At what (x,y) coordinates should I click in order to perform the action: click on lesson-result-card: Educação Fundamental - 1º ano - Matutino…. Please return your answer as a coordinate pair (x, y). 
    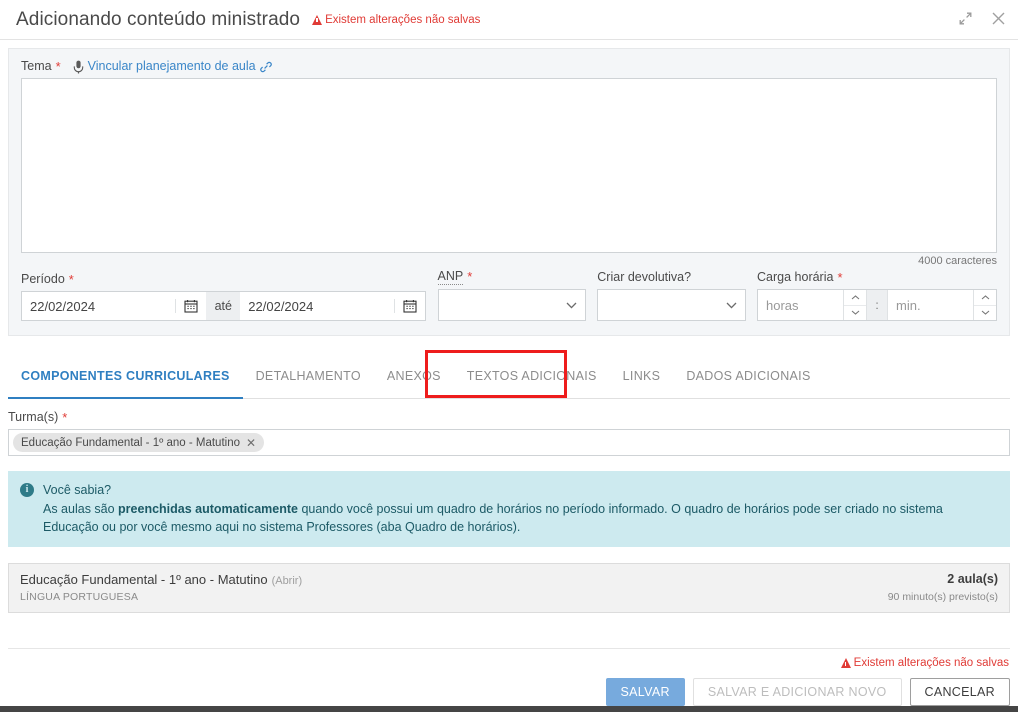
    Looking at the image, I should click on (509, 588).